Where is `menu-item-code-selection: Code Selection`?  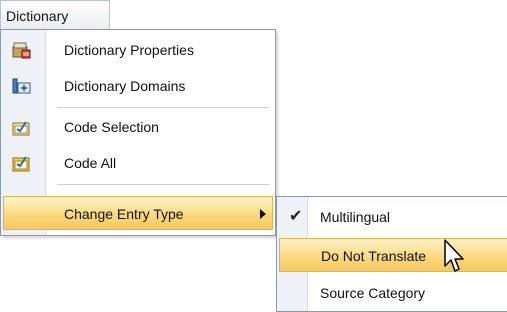 menu-item-code-selection: Code Selection is located at coordinates (138, 127).